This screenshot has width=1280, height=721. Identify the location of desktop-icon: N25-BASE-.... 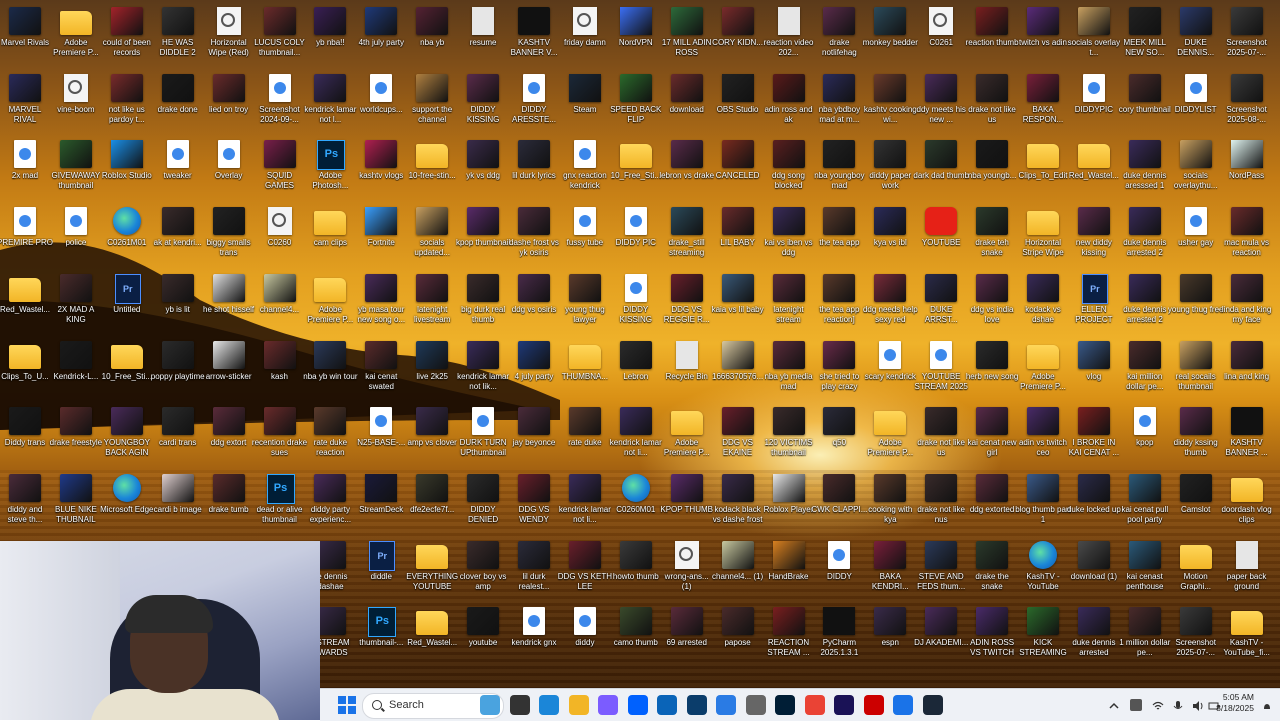
(381, 436).